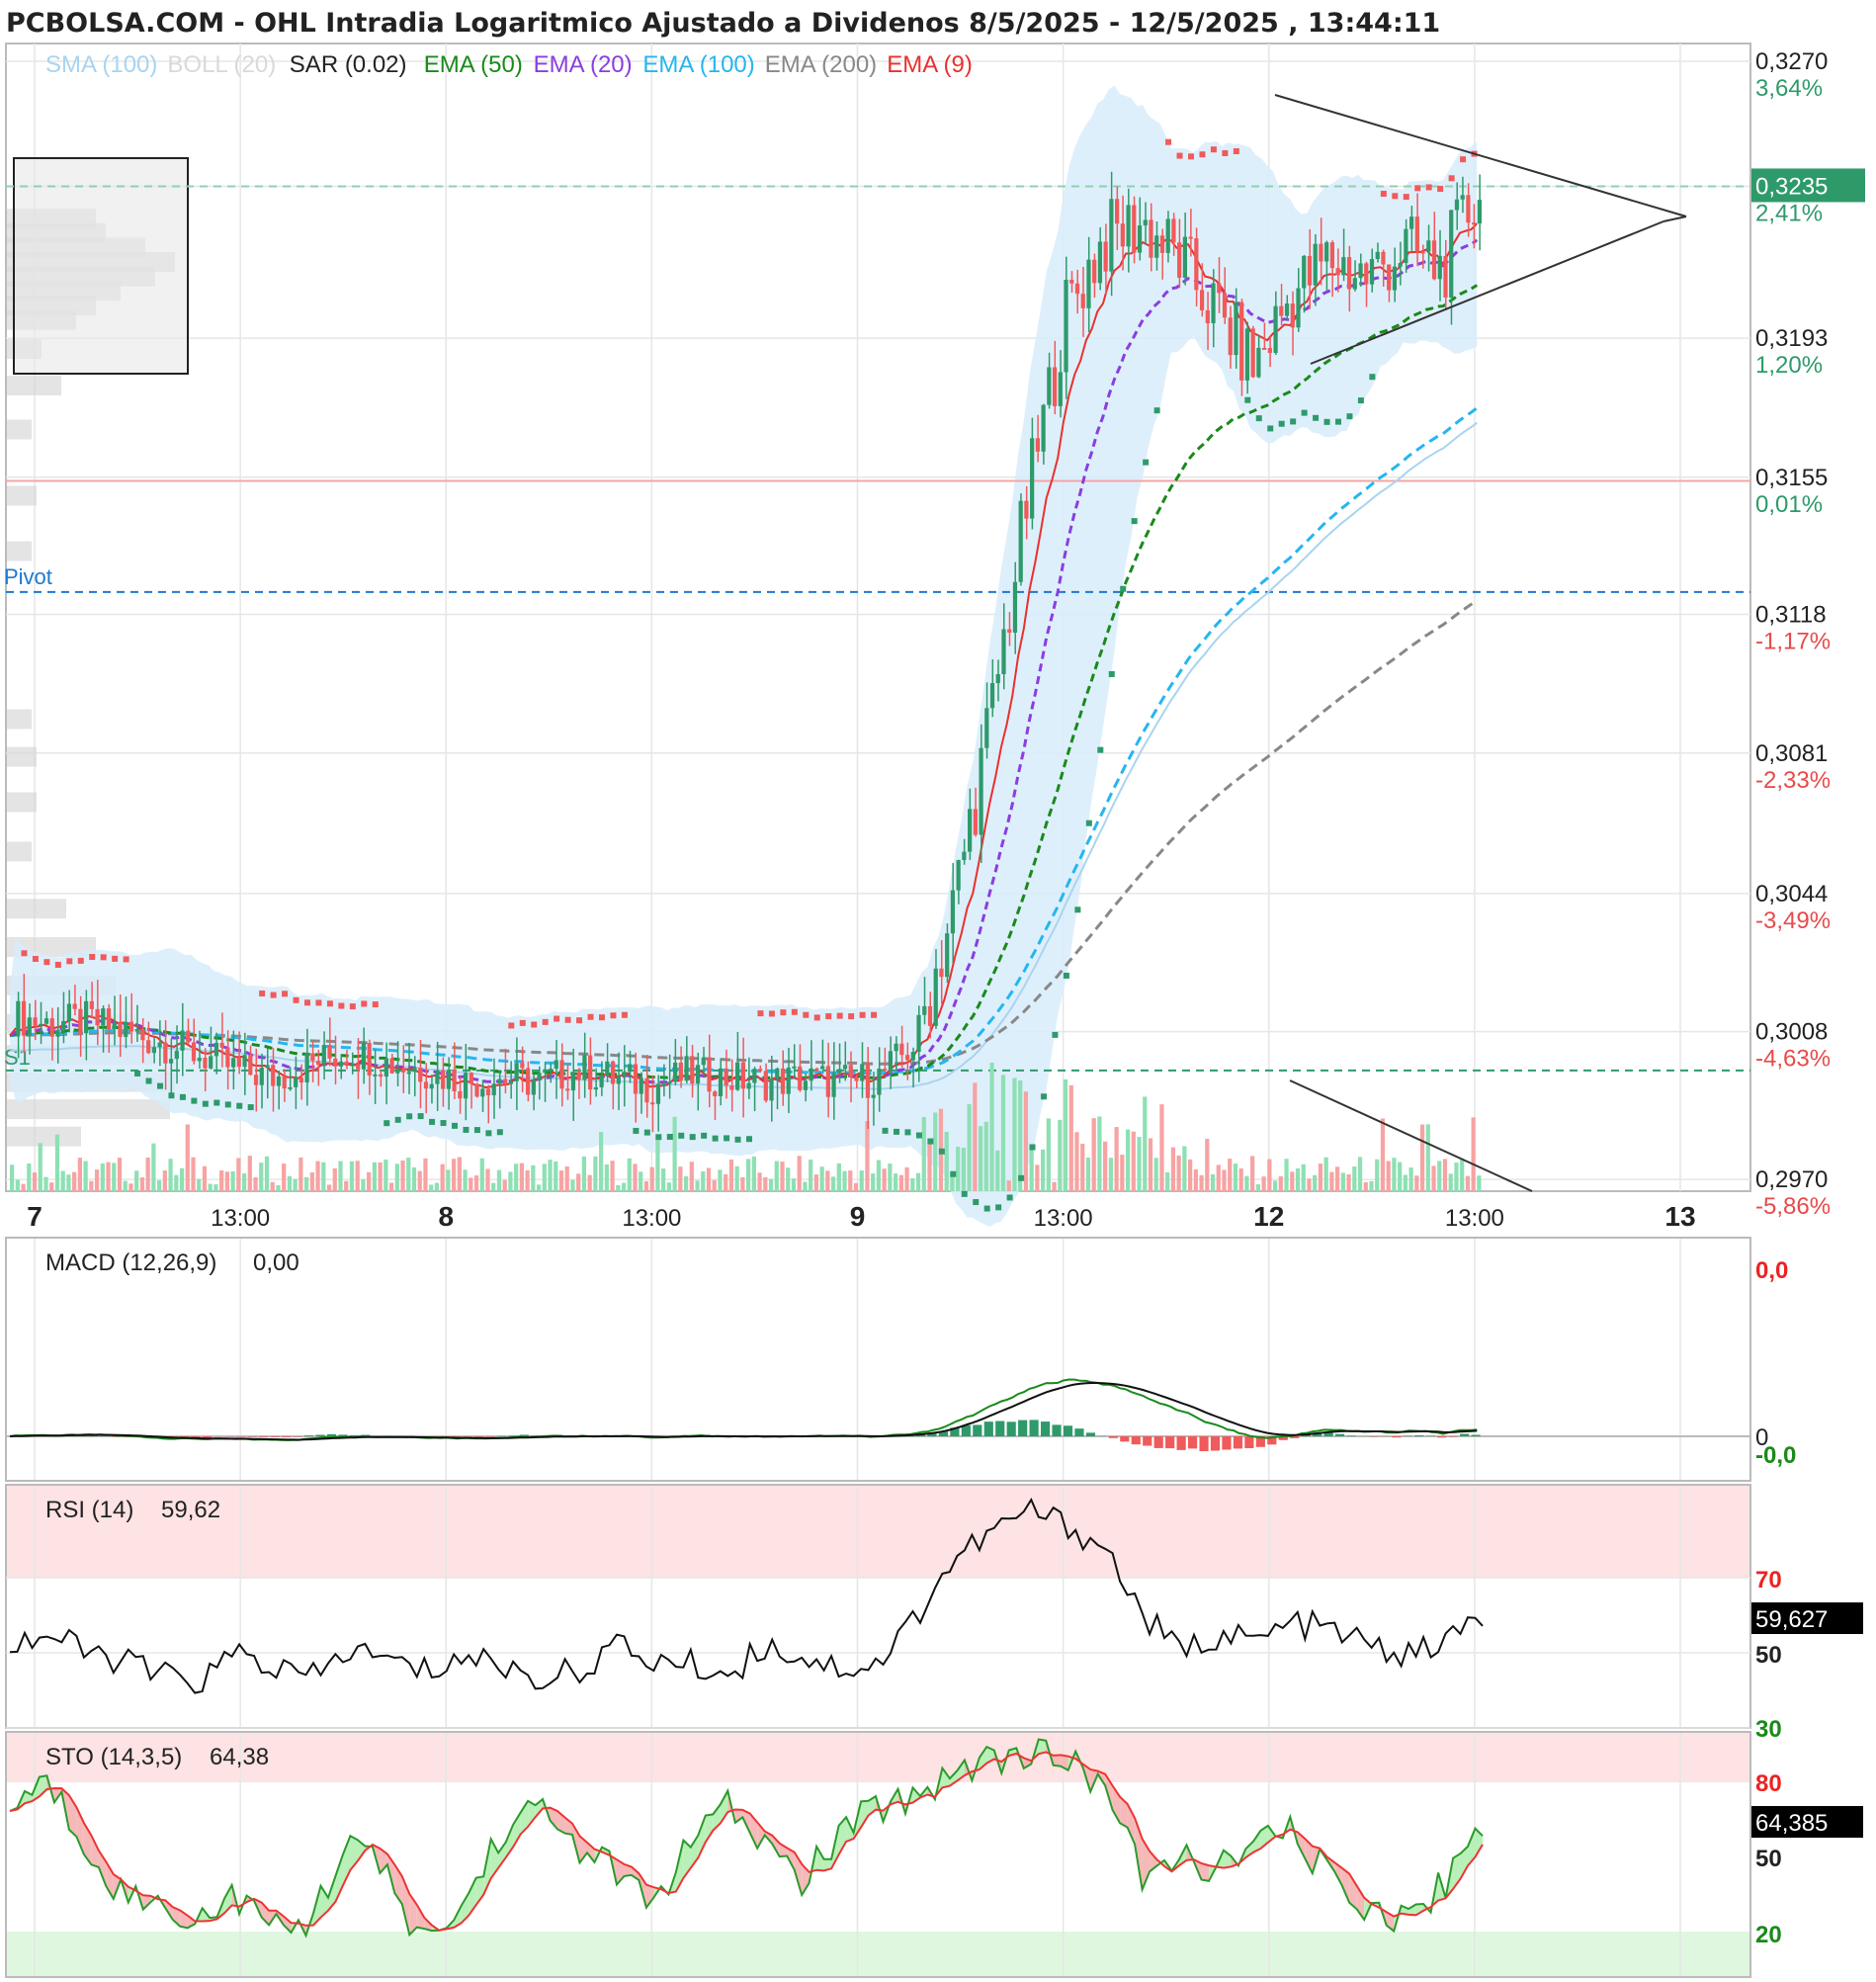 This screenshot has width=1876, height=1982. I want to click on macd-value: 0,00, so click(276, 1263).